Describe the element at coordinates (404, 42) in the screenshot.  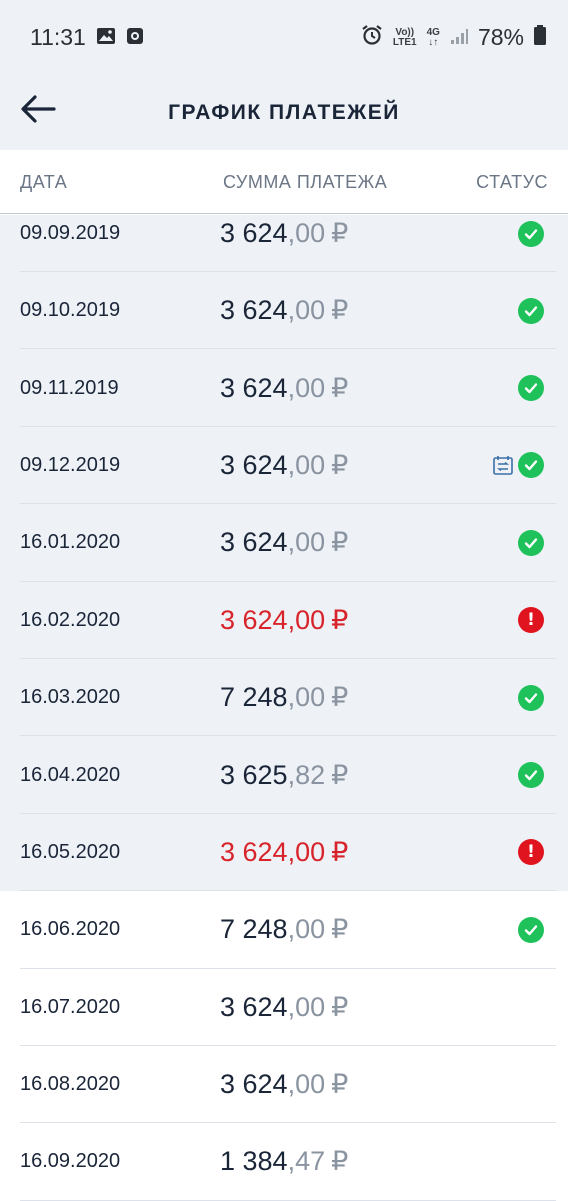
I see `volte-bottom-label: LTE1` at that location.